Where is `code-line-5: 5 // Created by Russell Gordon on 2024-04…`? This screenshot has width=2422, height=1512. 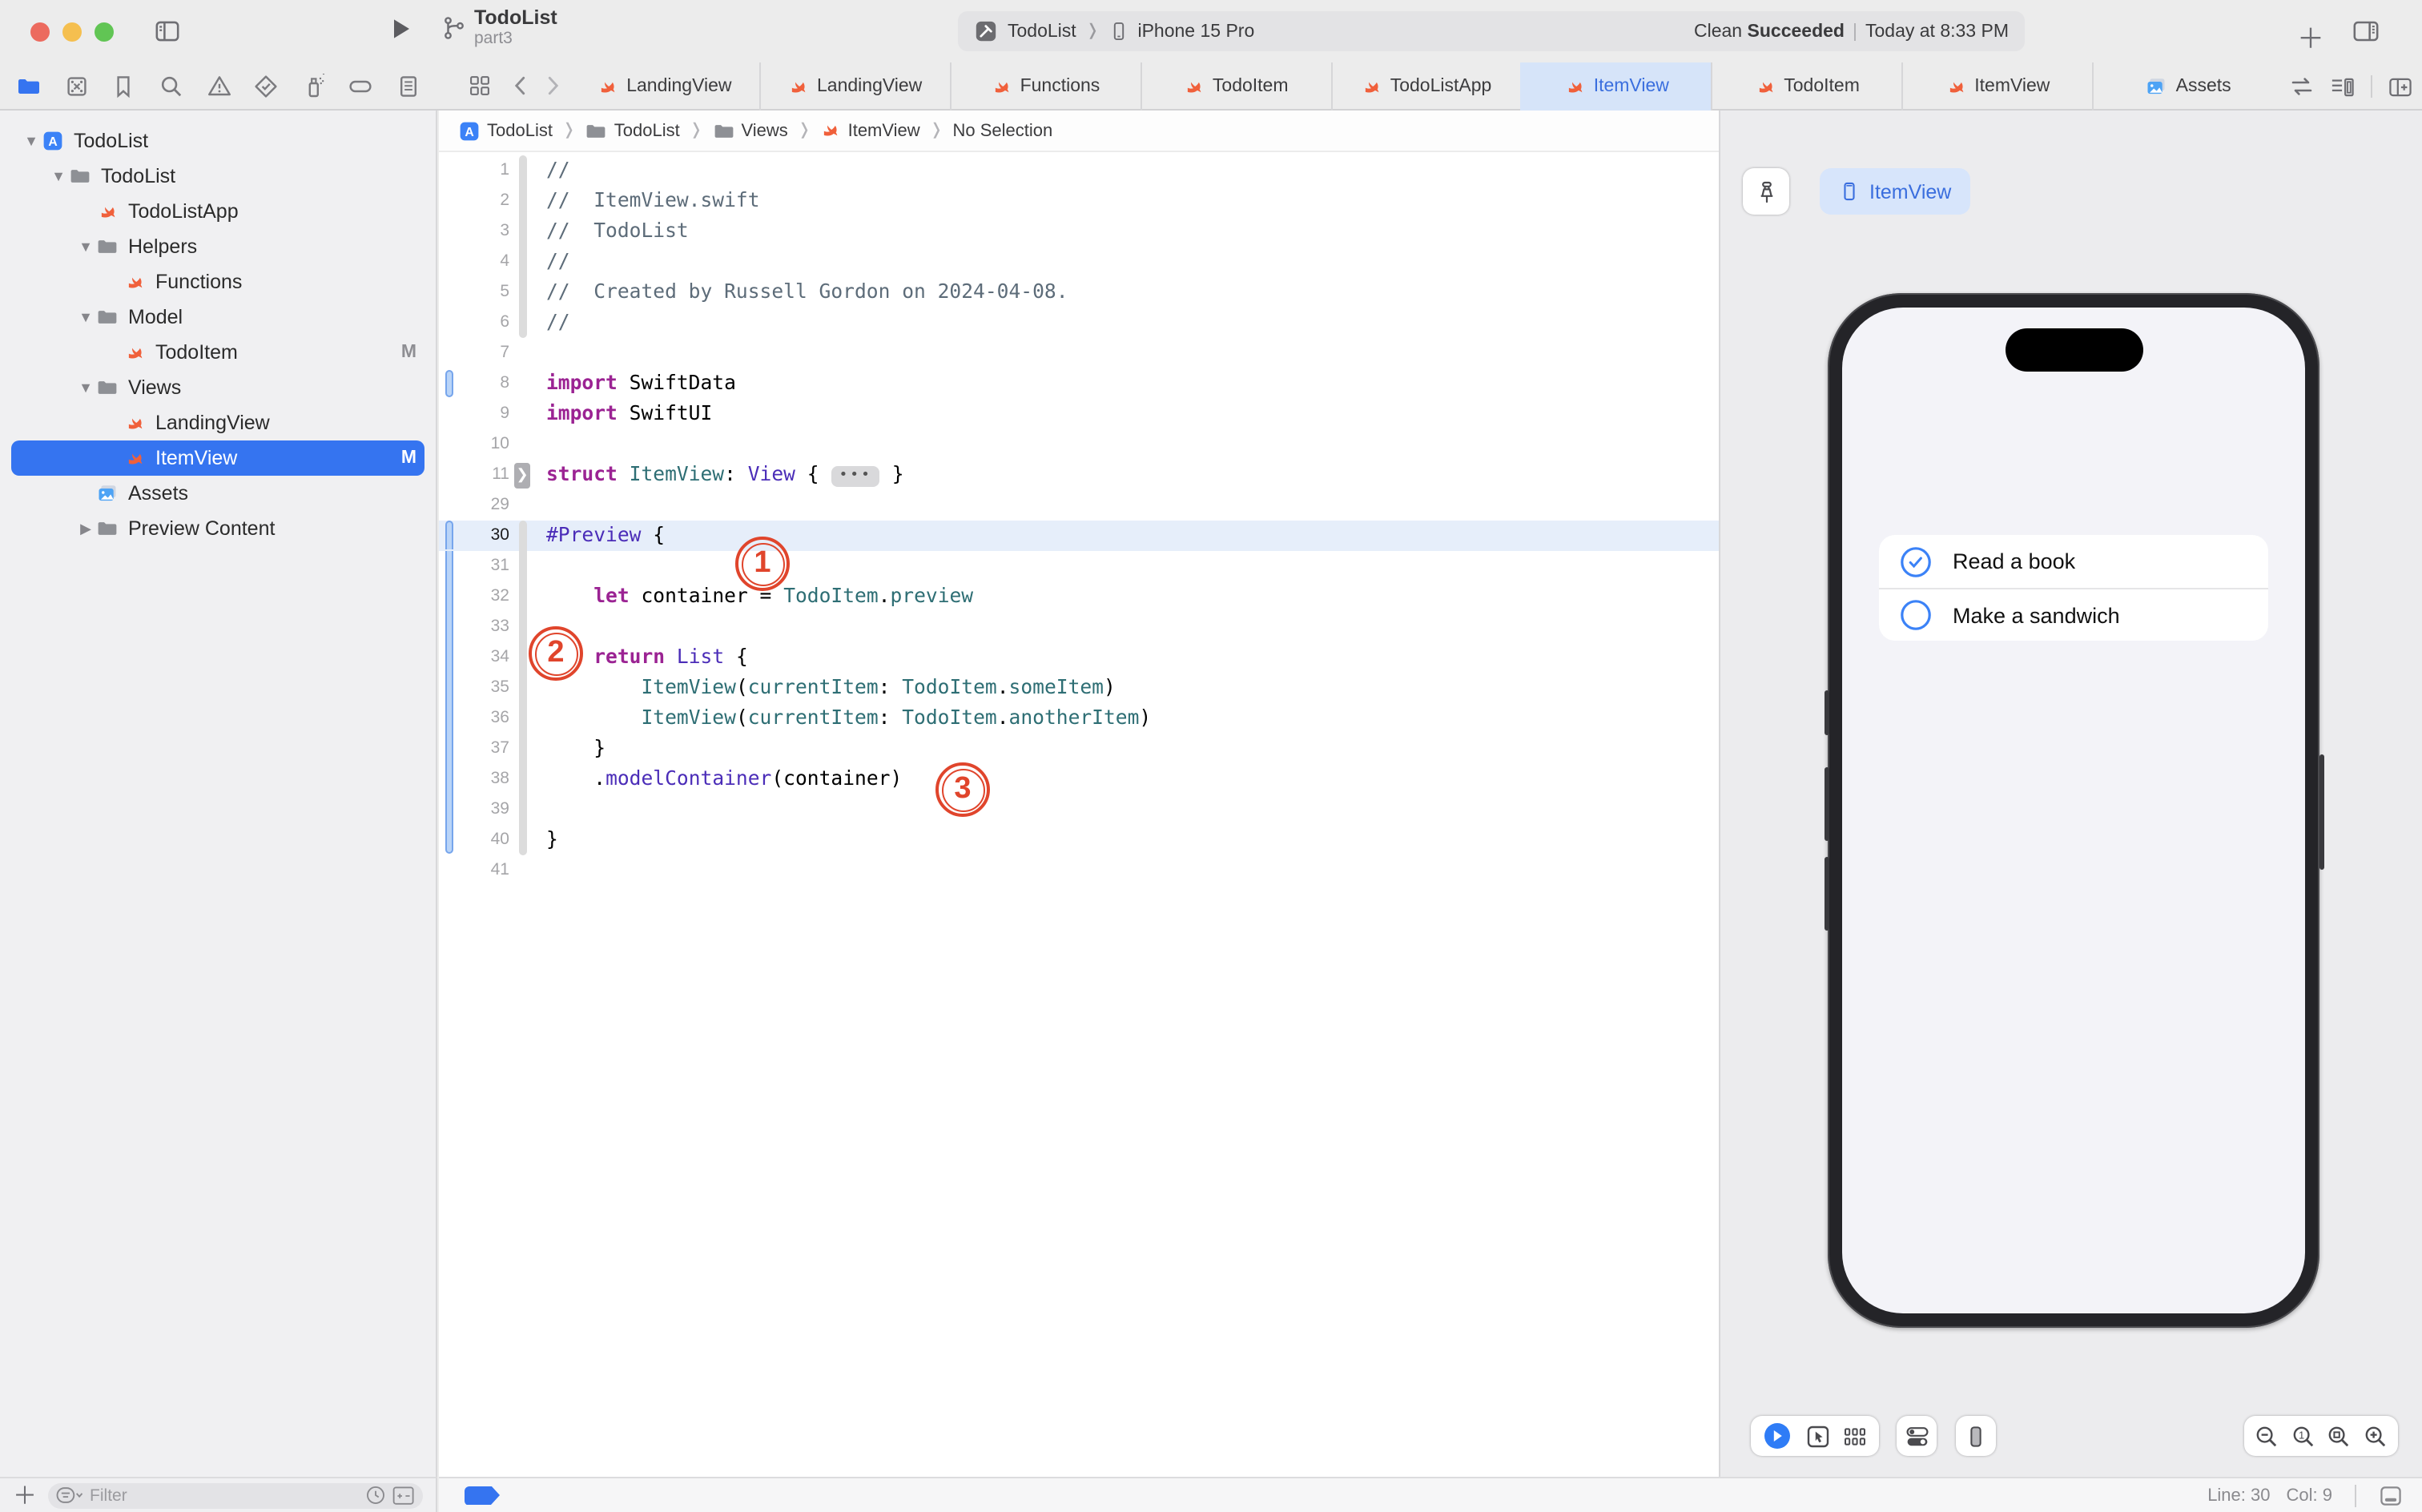
code-line-5: 5 // Created by Russell Gordon on 2024-04… is located at coordinates (1079, 292).